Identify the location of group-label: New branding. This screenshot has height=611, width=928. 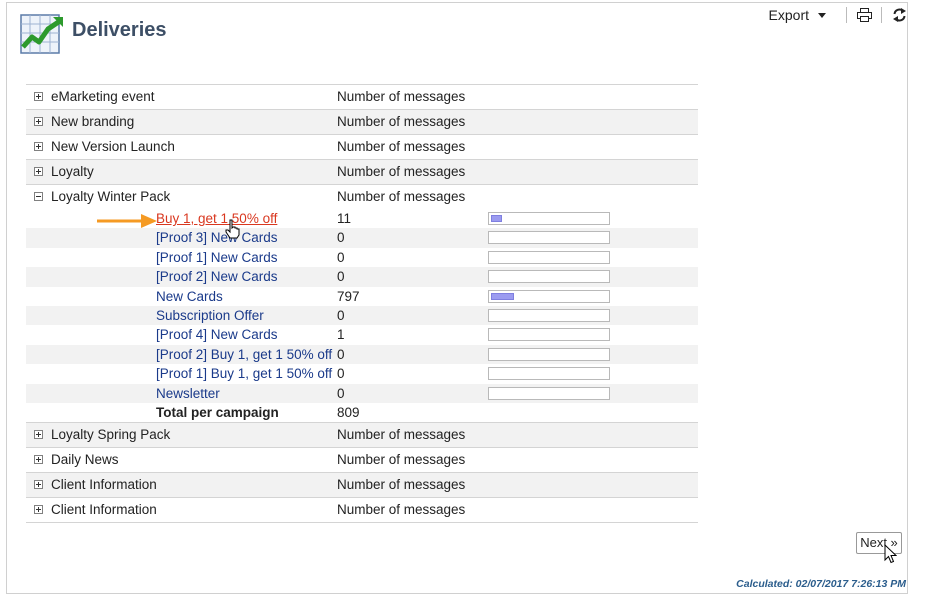
(93, 121).